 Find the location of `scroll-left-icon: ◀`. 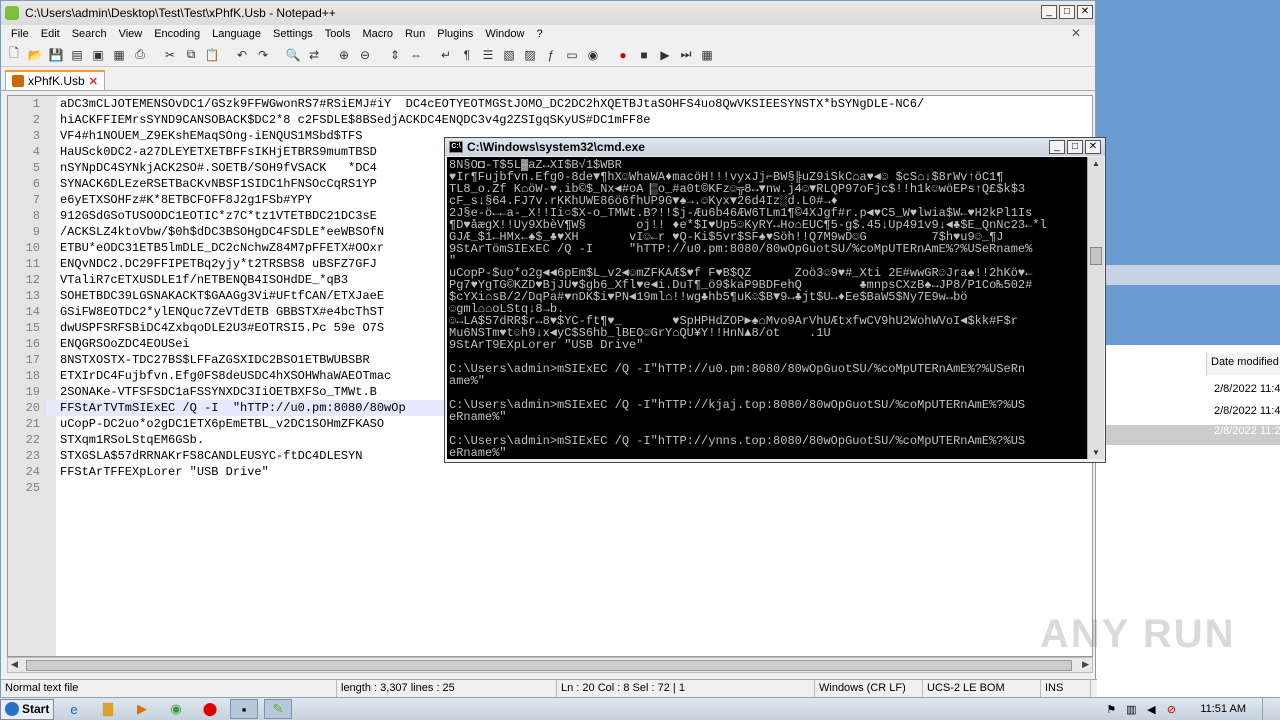

scroll-left-icon: ◀ is located at coordinates (14, 664).